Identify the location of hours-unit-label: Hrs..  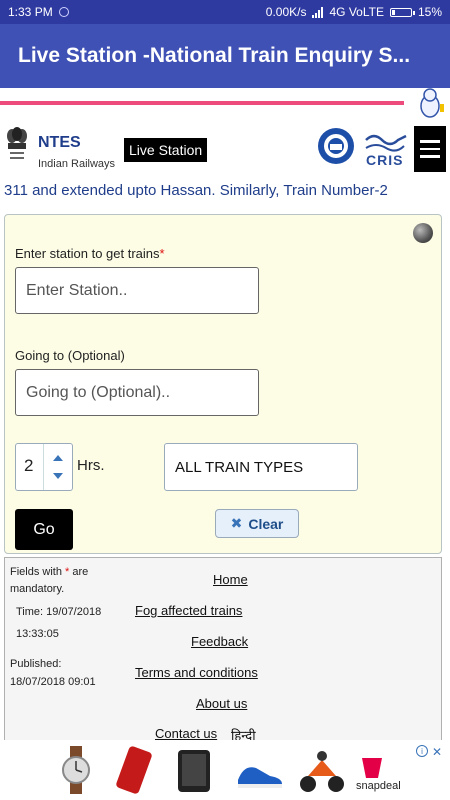
(91, 465).